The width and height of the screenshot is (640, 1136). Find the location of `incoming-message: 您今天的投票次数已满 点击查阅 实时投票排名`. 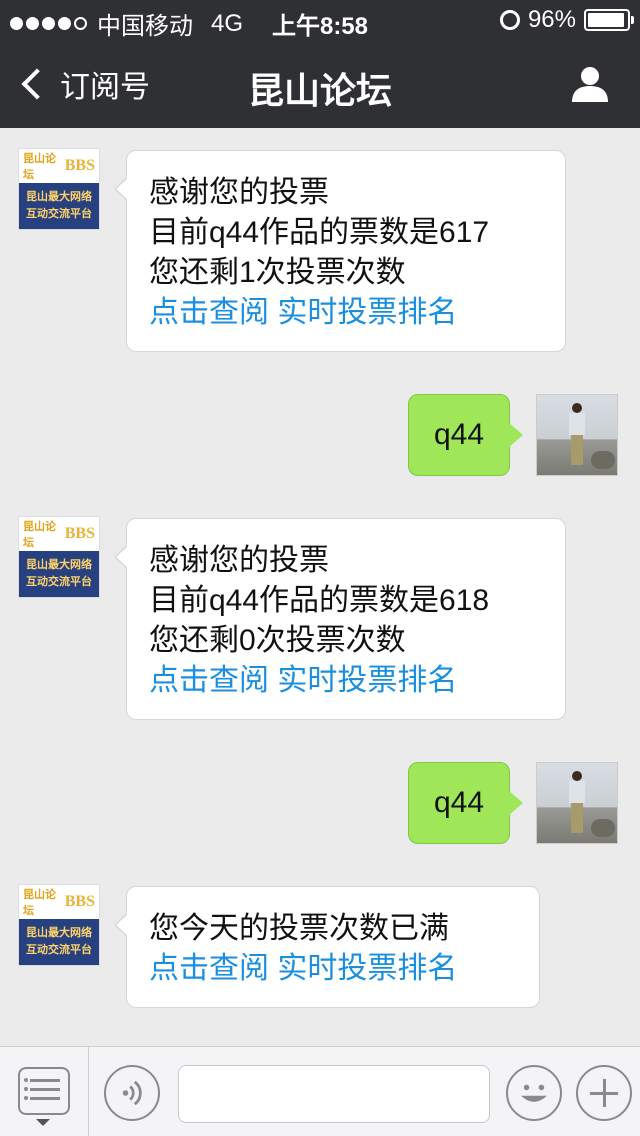

incoming-message: 您今天的投票次数已满 点击查阅 实时投票排名 is located at coordinates (327, 947).